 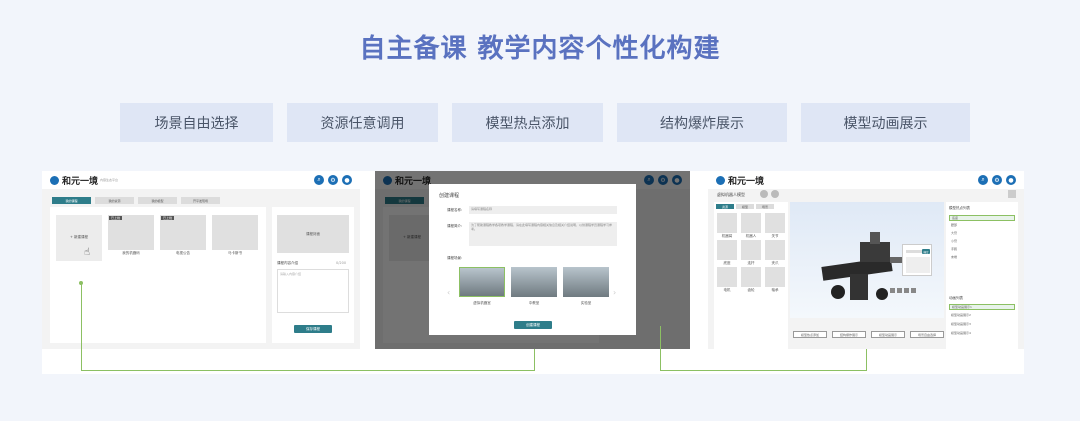 What do you see at coordinates (482, 303) in the screenshot?
I see `scene-label-1: 虚拟机器室` at bounding box center [482, 303].